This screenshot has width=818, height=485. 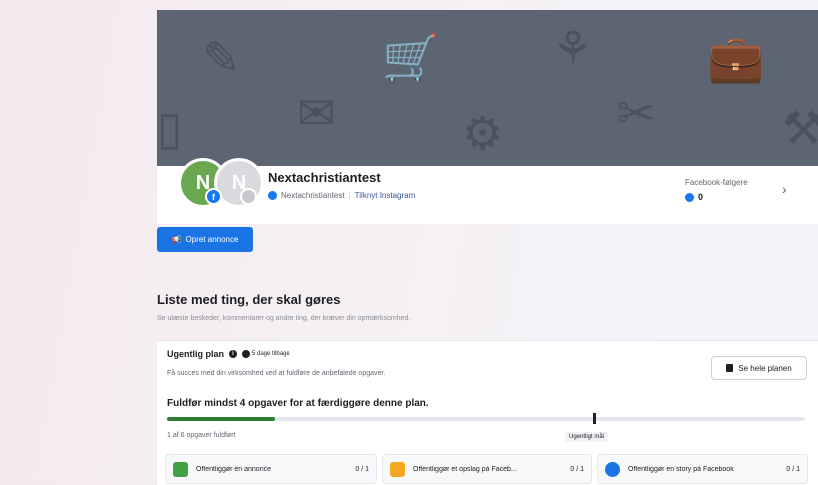 I want to click on todo-title: Liste med ting, der skal gøres, so click(x=249, y=299).